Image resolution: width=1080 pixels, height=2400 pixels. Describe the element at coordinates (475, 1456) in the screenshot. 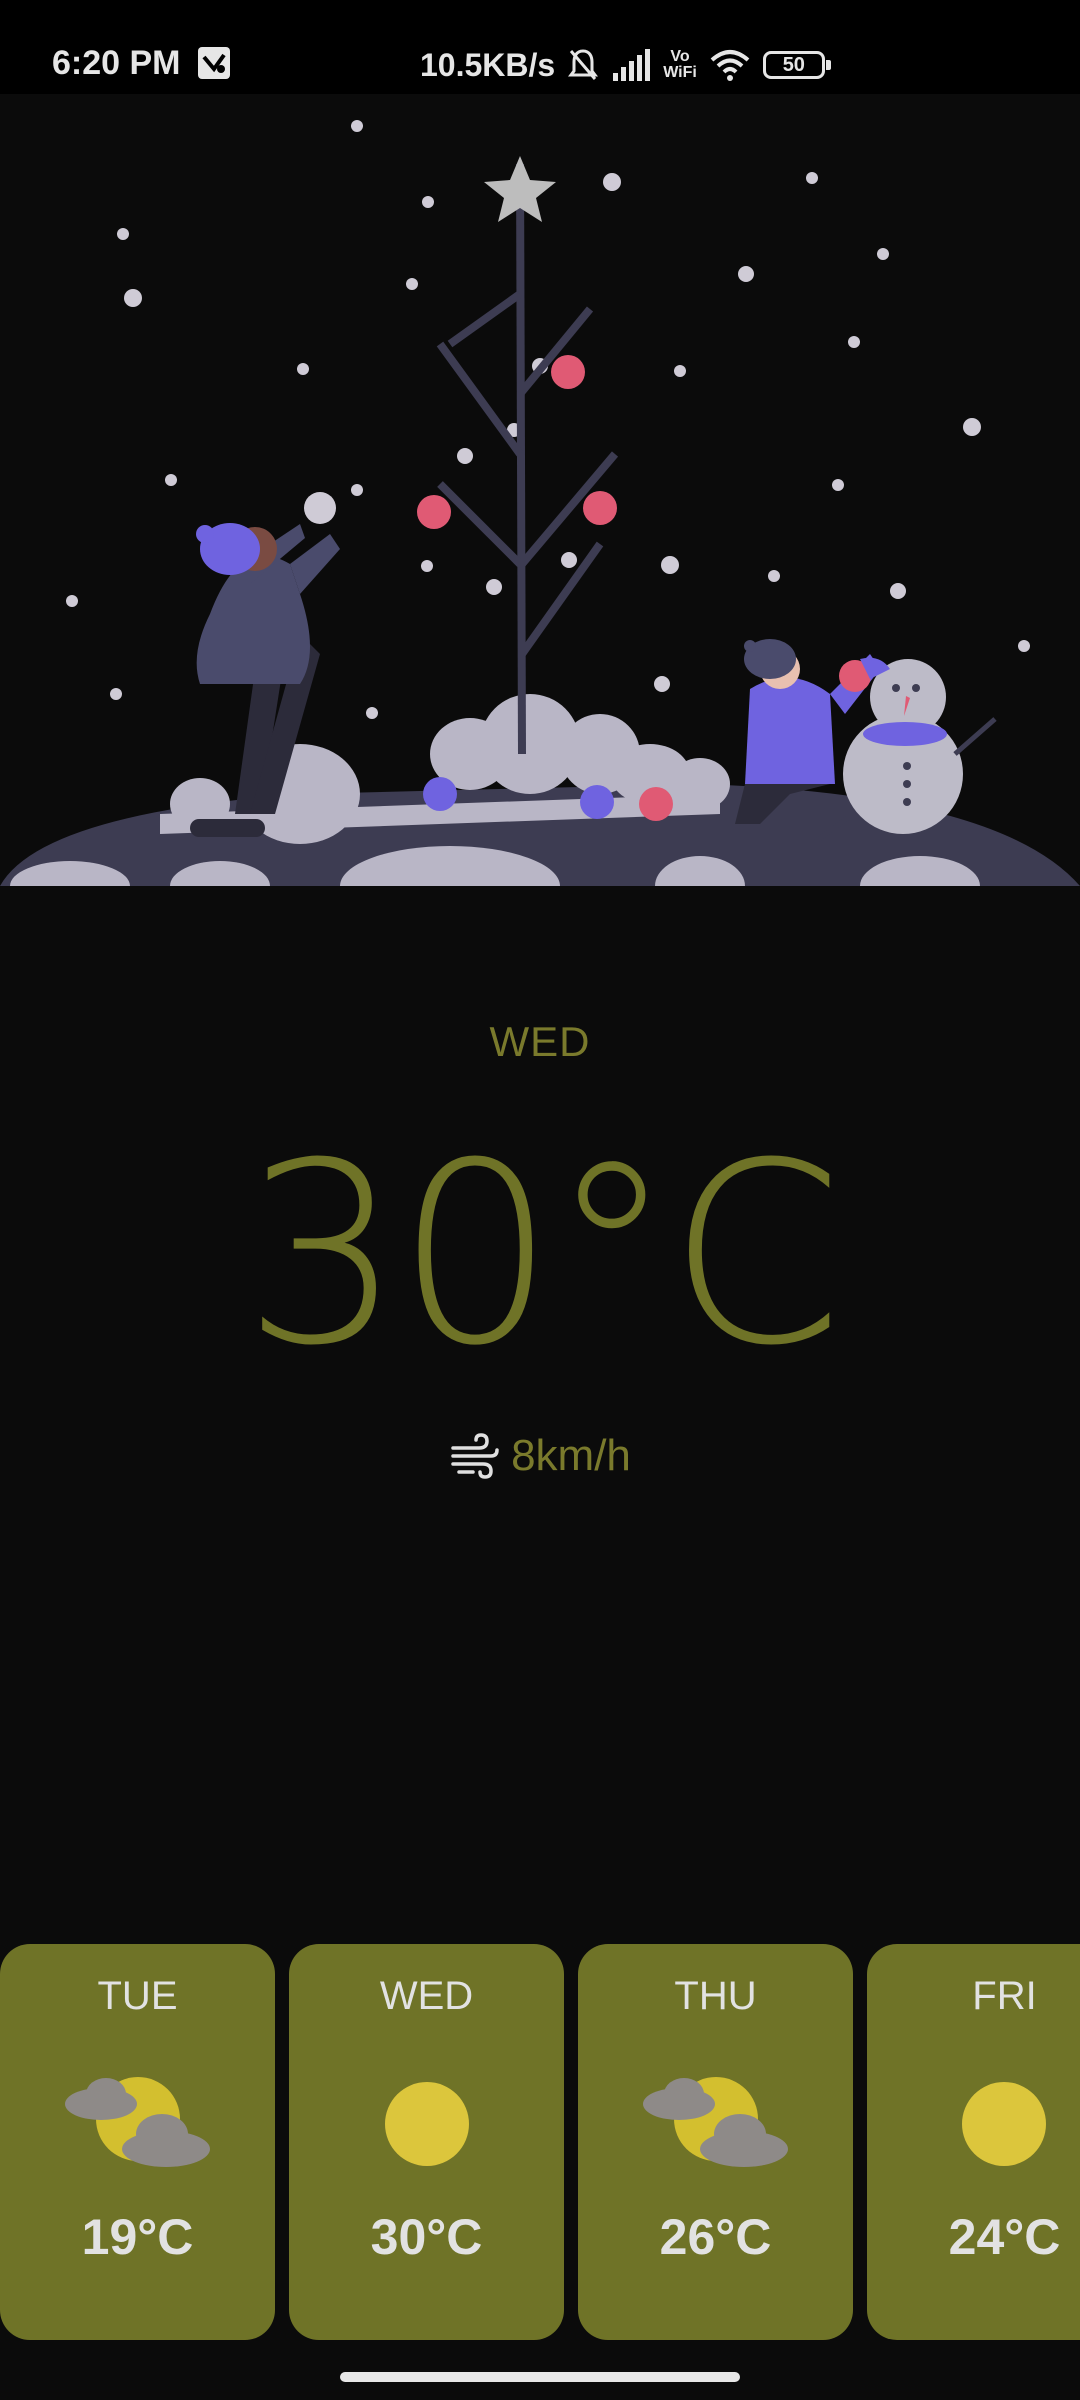

I see `wind-icon` at that location.